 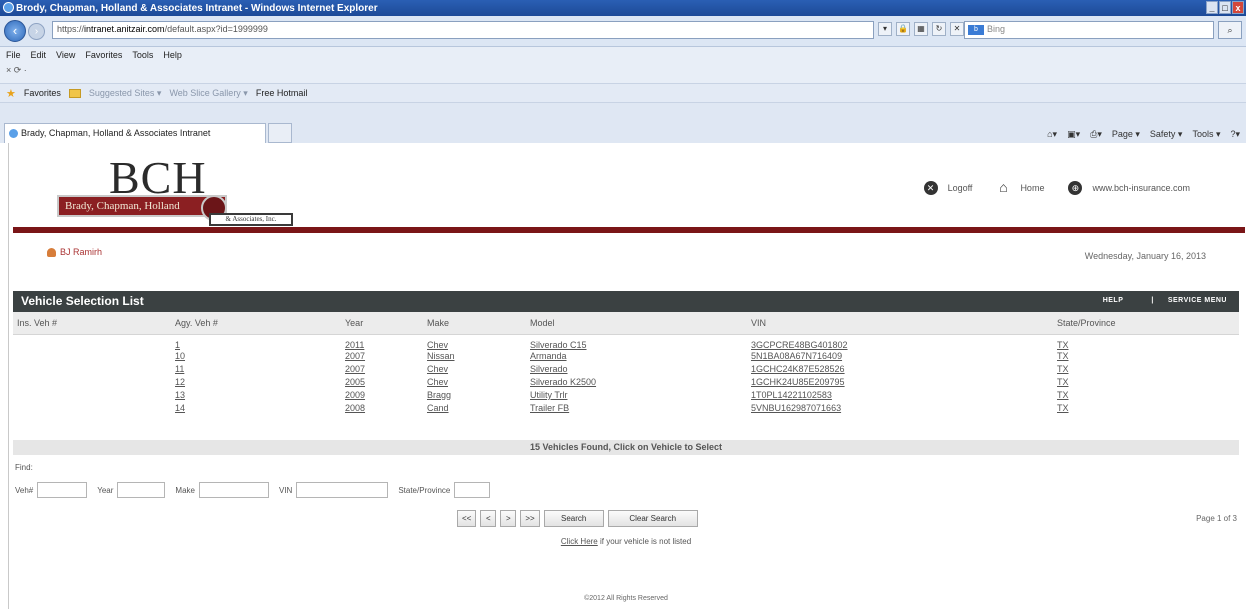 What do you see at coordinates (180, 382) in the screenshot?
I see `vehicle-link-agy: 12` at bounding box center [180, 382].